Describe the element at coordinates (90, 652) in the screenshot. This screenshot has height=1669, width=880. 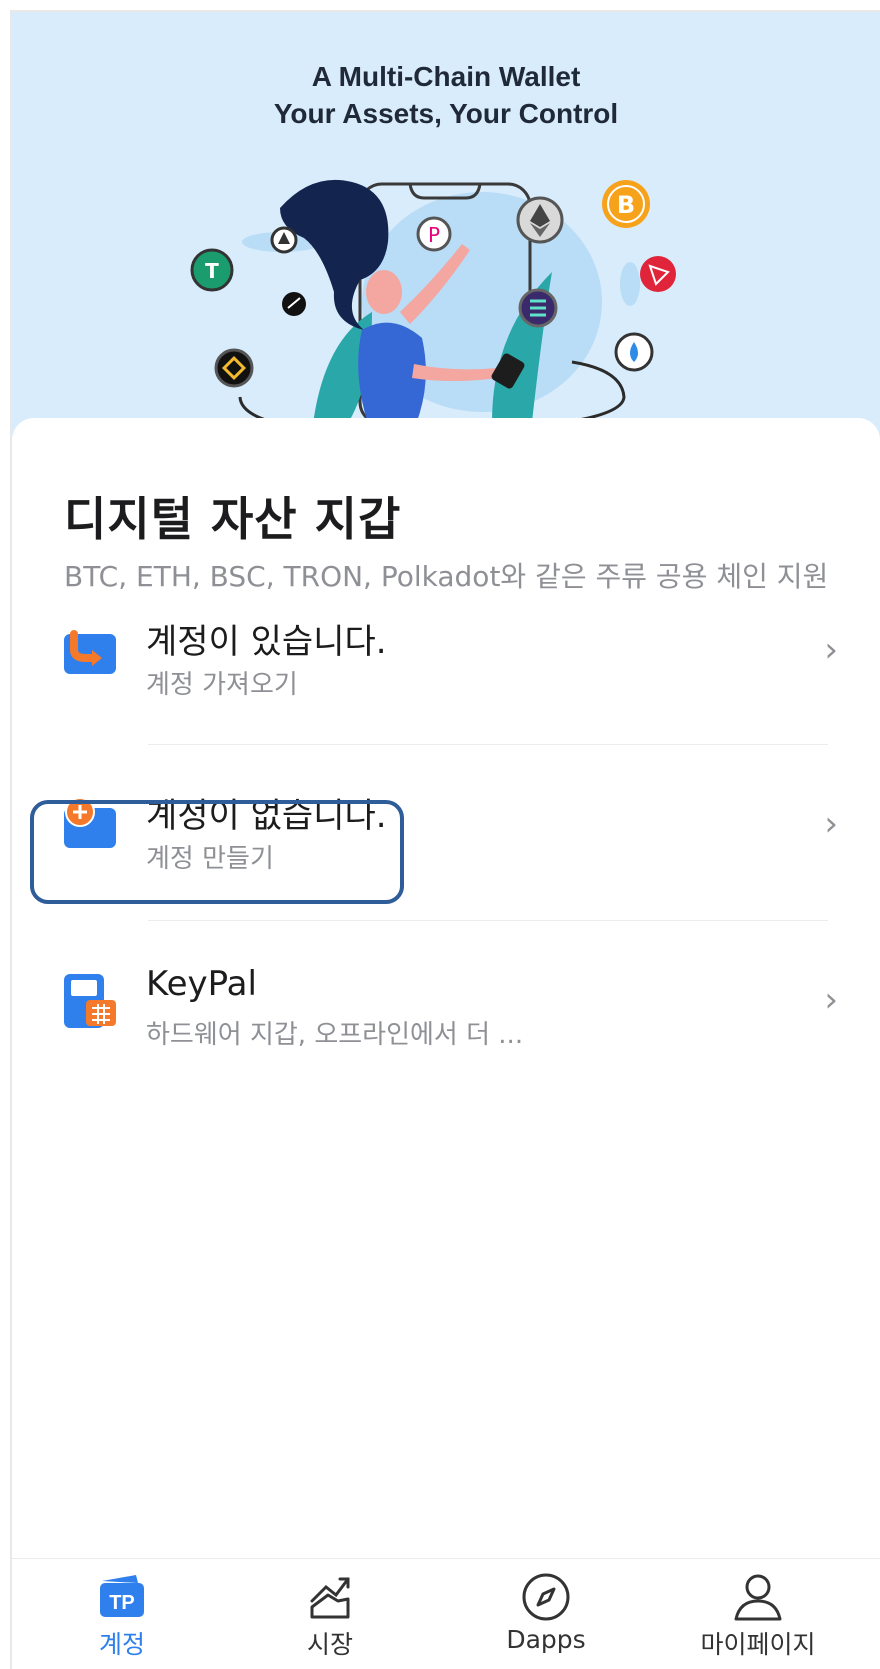
I see `import-wallet-icon` at that location.